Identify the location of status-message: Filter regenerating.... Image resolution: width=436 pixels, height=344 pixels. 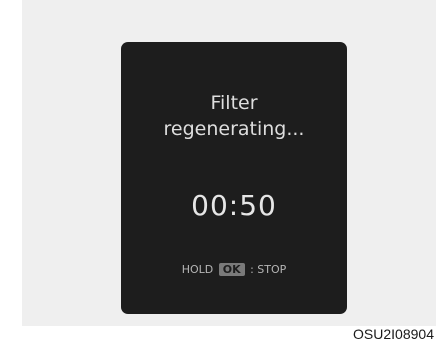
(234, 116).